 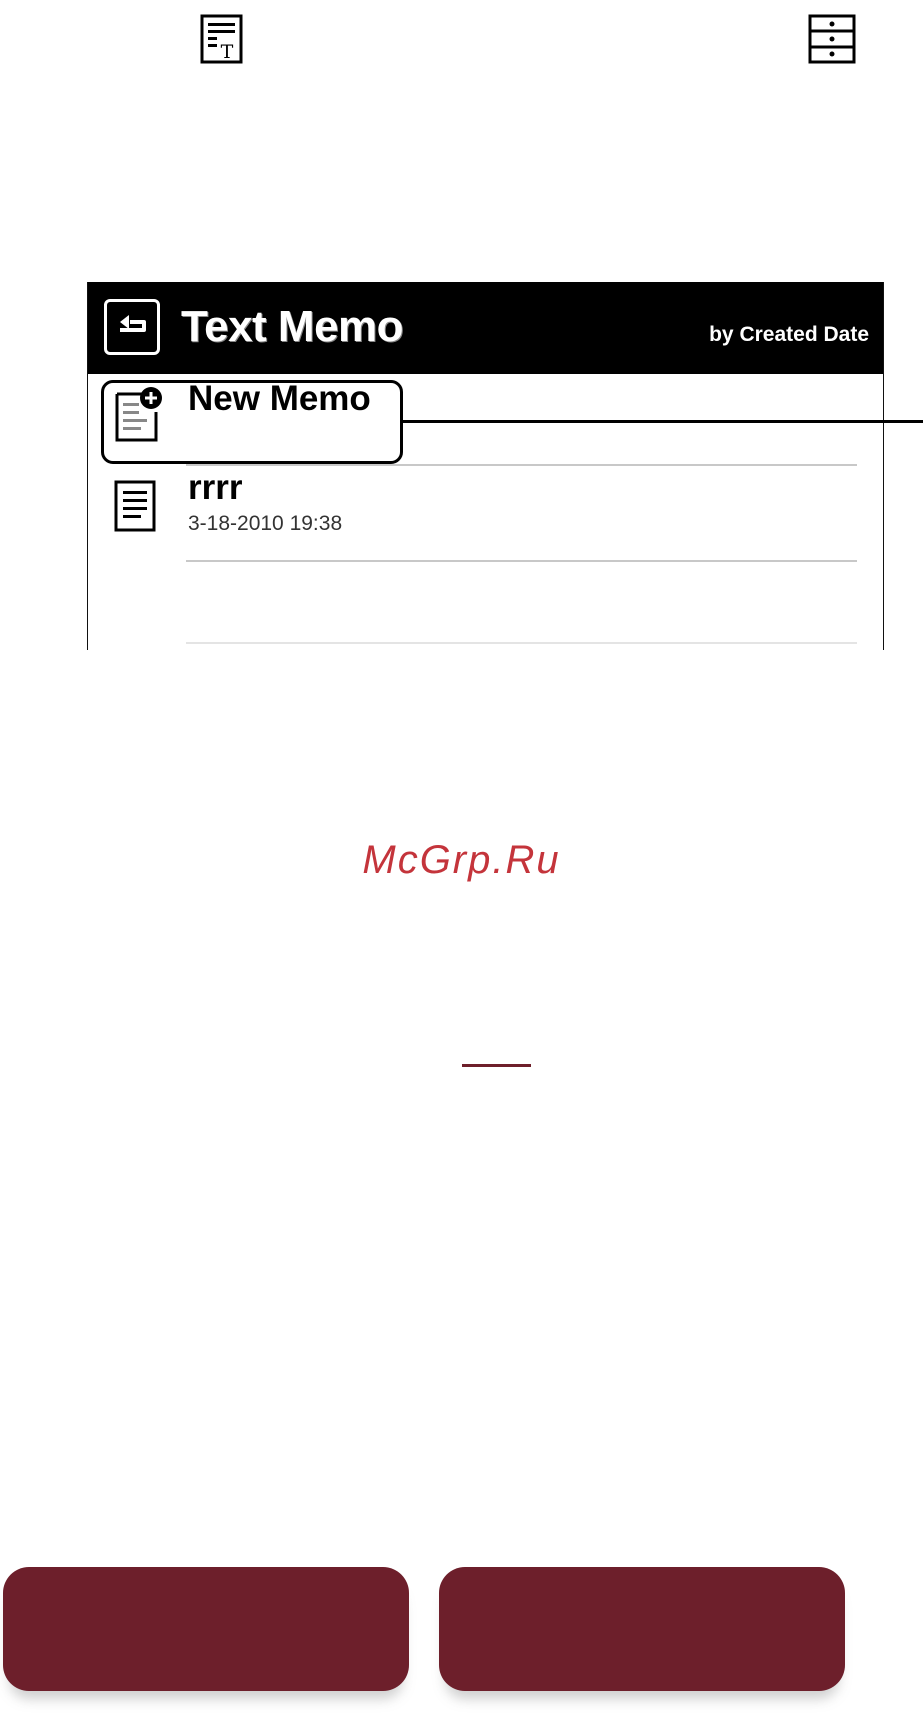 What do you see at coordinates (206, 1629) in the screenshot?
I see `previous-page-button` at bounding box center [206, 1629].